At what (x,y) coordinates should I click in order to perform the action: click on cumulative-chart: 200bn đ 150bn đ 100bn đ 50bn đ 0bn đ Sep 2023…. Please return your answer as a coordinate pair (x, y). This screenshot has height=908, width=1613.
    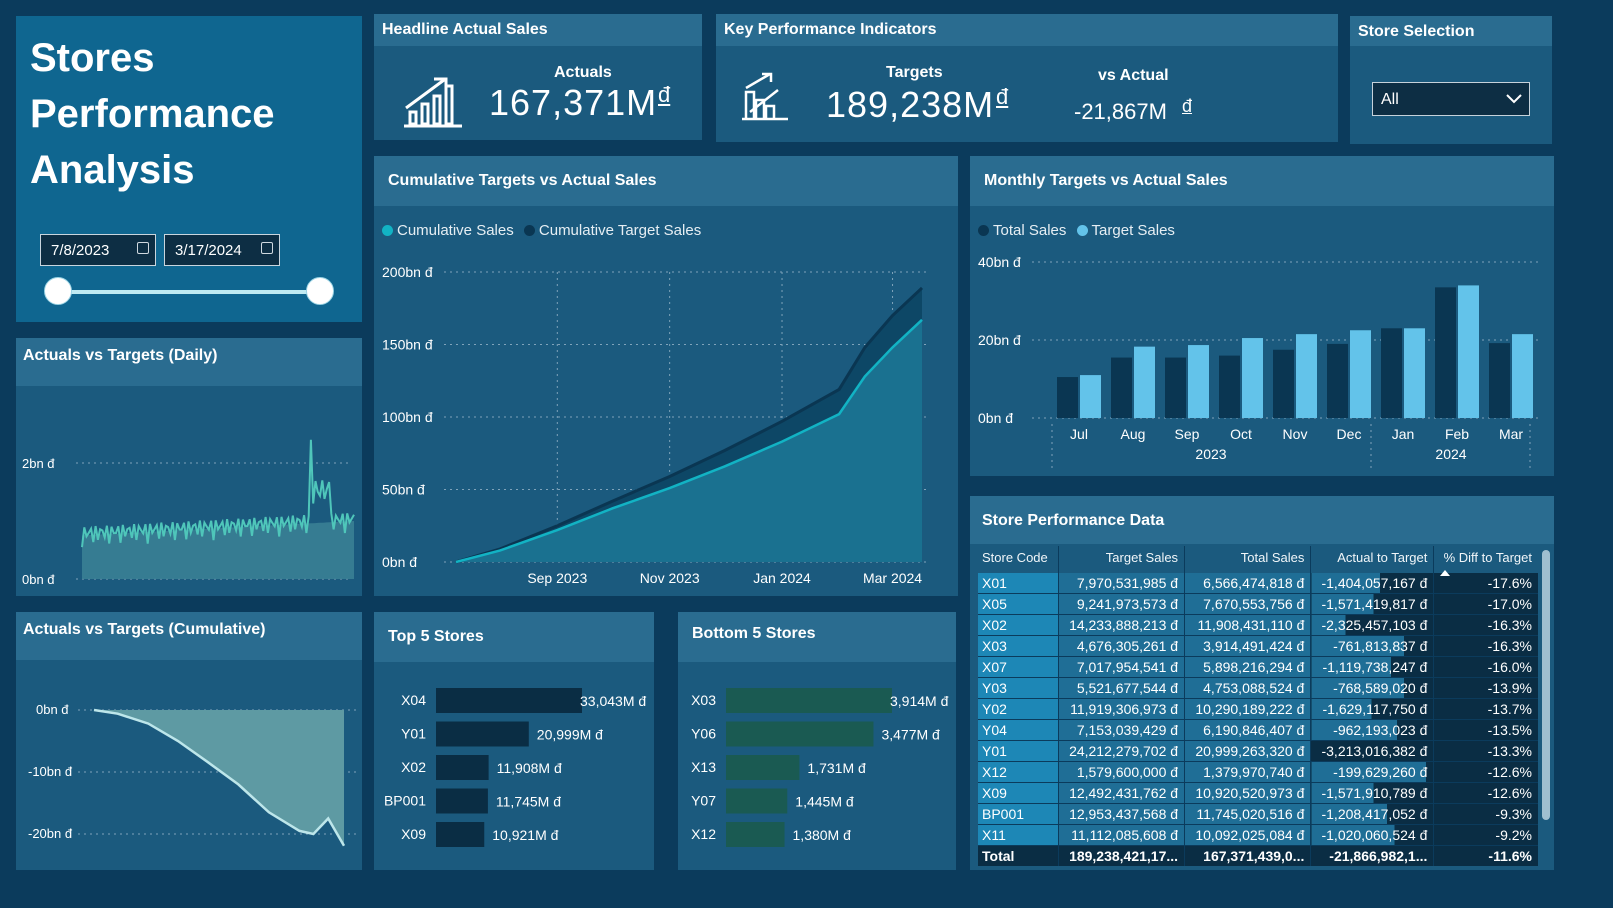
    Looking at the image, I should click on (656, 425).